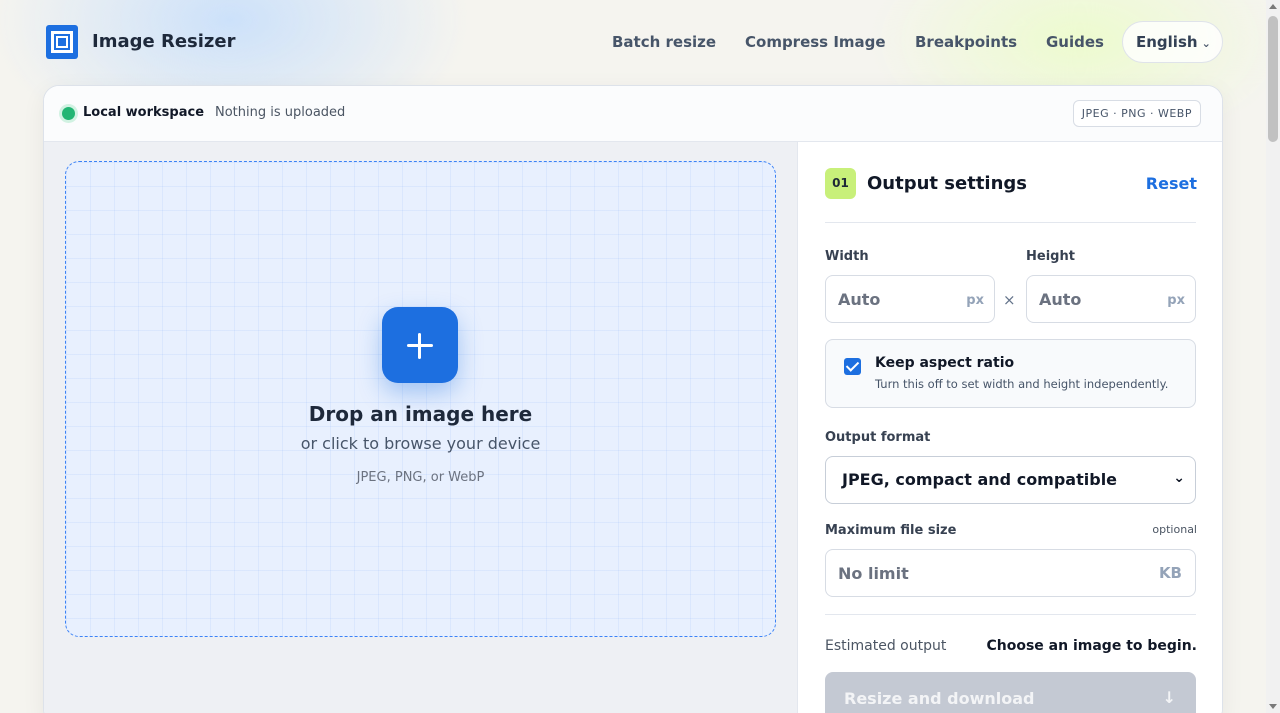 The image size is (1280, 713). What do you see at coordinates (945, 363) in the screenshot?
I see `aspect-ratio-title: Keep aspect ratio` at bounding box center [945, 363].